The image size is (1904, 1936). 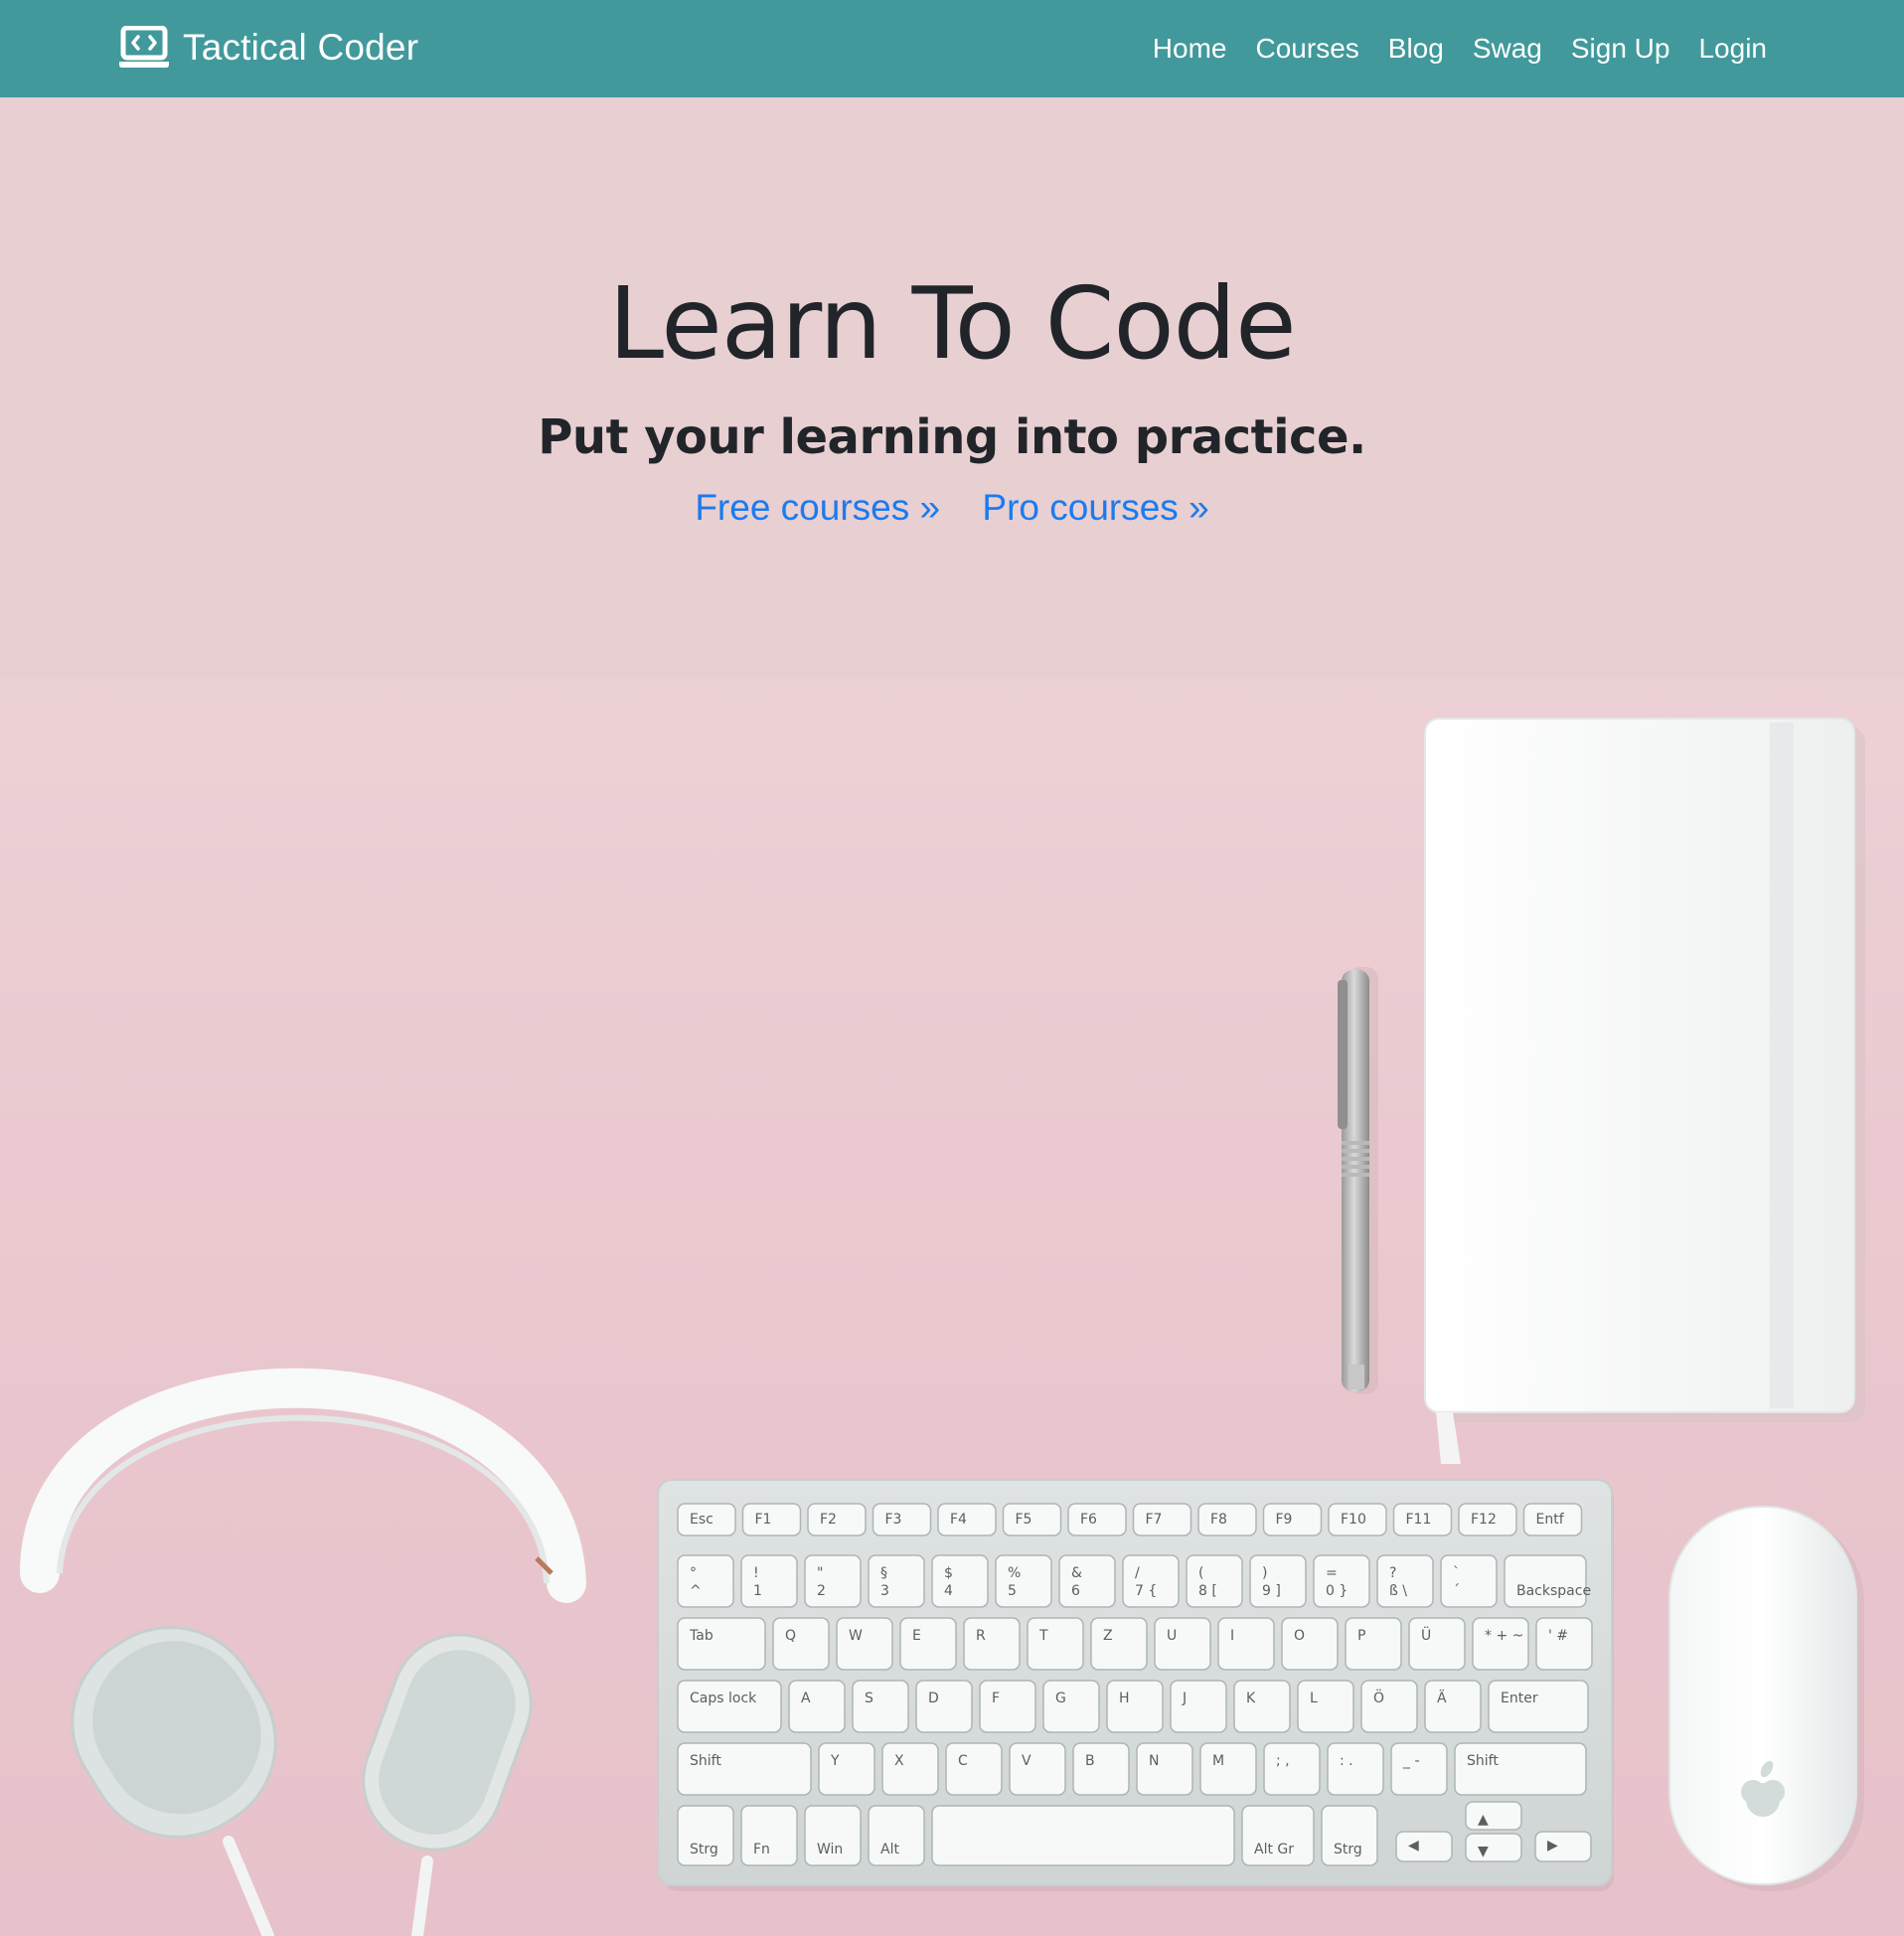 I want to click on nav-courses: Courses, so click(x=1308, y=49).